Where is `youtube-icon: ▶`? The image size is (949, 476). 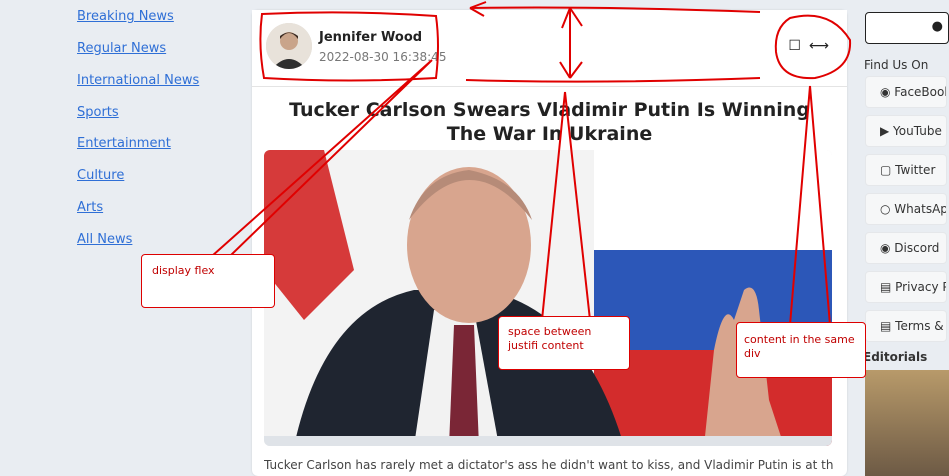
youtube-icon: ▶ is located at coordinates (887, 131).